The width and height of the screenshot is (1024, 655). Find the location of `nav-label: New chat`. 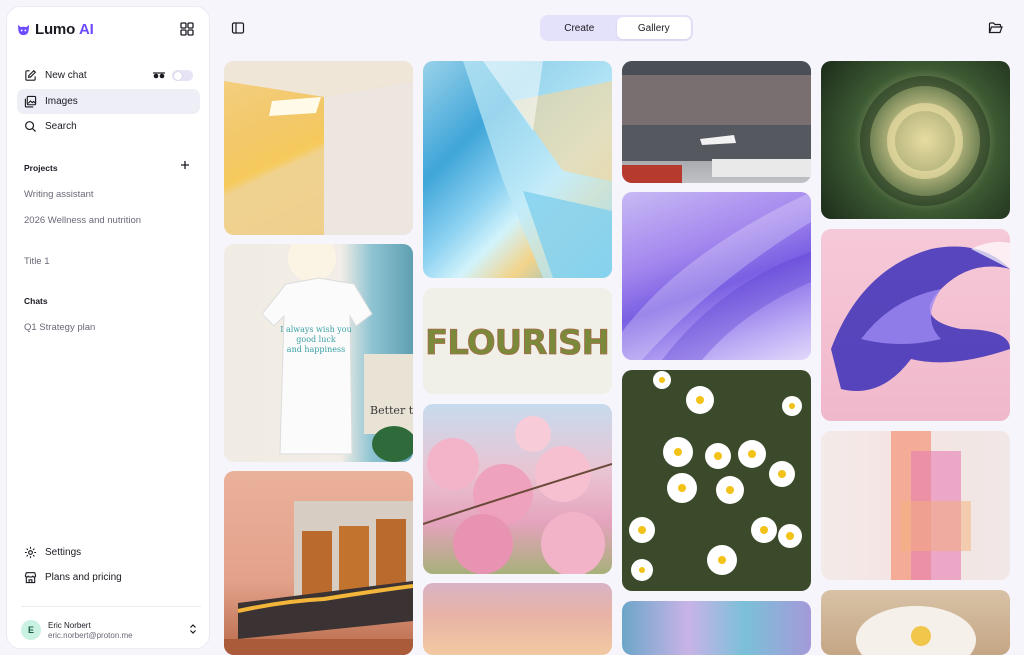

nav-label: New chat is located at coordinates (66, 75).